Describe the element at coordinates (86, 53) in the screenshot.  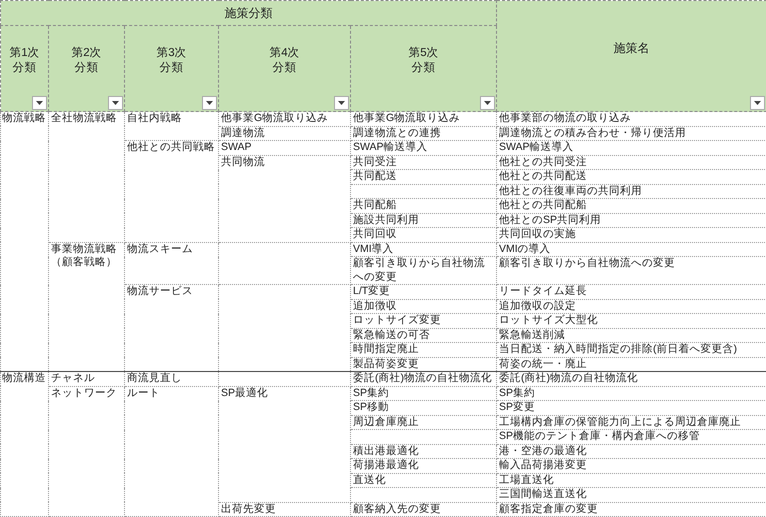
I see `column-header: 第2次` at that location.